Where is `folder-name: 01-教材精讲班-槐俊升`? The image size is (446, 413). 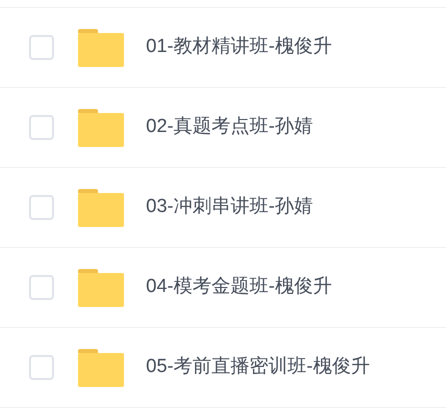
folder-name: 01-教材精讲班-槐俊升 is located at coordinates (239, 47).